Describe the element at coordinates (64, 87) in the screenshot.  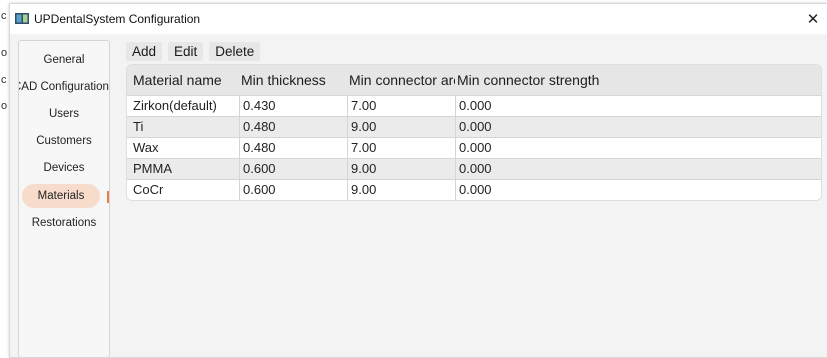
I see `sidebar-item-cad-configuration: CAD Configuration` at that location.